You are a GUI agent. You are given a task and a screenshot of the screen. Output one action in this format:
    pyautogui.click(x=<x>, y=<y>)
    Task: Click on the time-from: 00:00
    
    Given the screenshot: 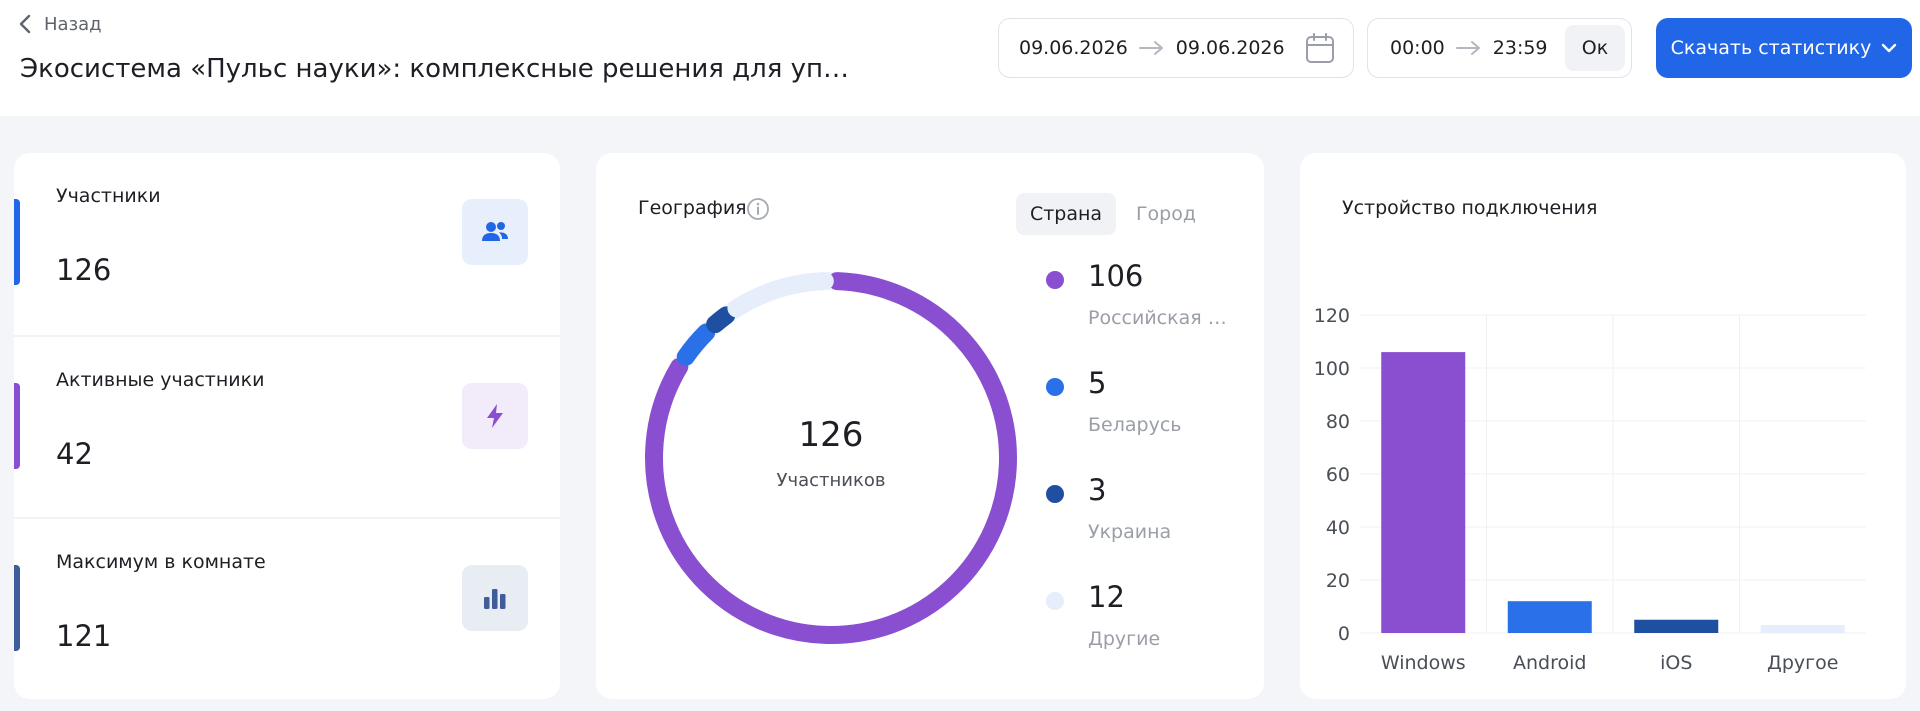 What is the action you would take?
    pyautogui.click(x=1417, y=48)
    